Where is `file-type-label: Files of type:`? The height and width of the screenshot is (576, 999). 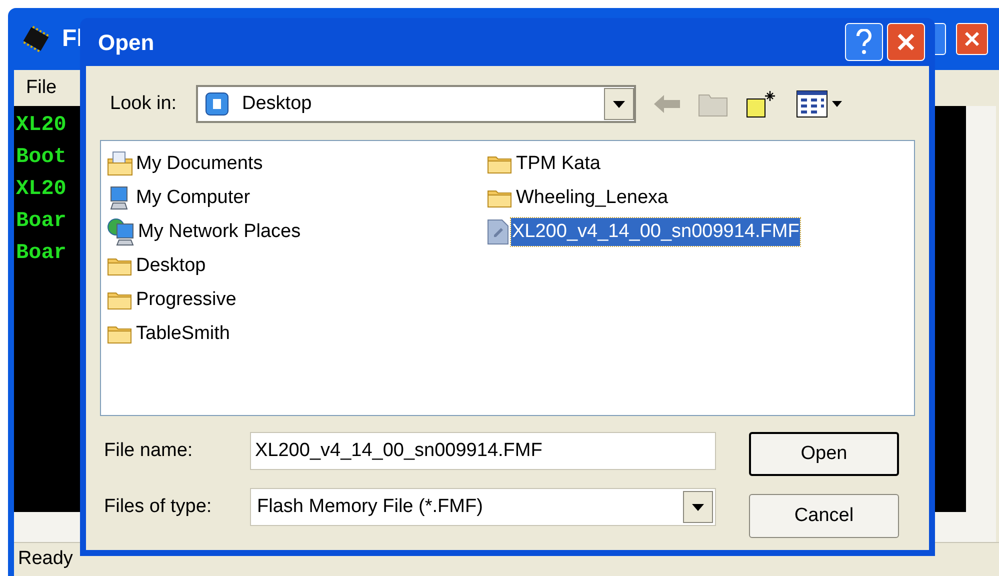 file-type-label: Files of type: is located at coordinates (158, 506).